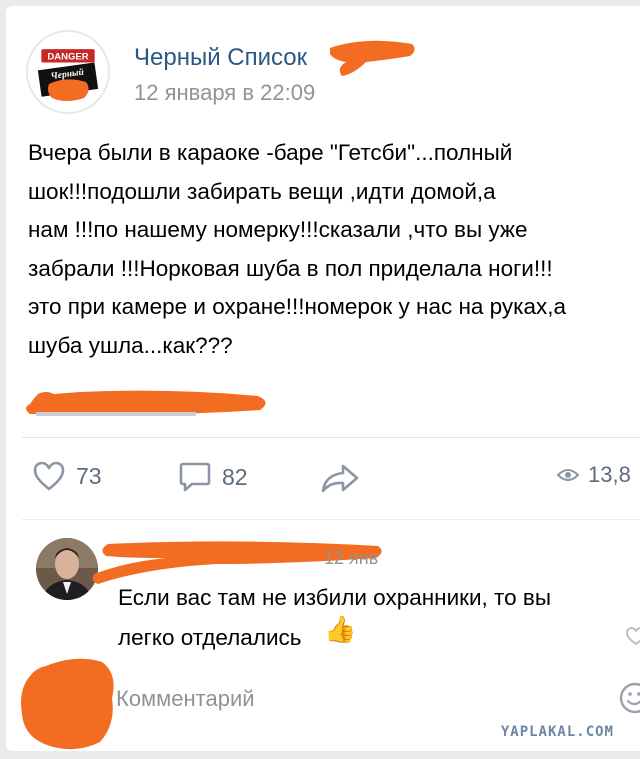 The image size is (640, 759). What do you see at coordinates (340, 629) in the screenshot?
I see `thumbs-up-emoji-icon: 👍` at bounding box center [340, 629].